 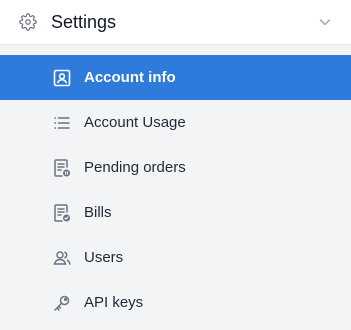 What do you see at coordinates (84, 21) in the screenshot?
I see `settings-title: Settings` at bounding box center [84, 21].